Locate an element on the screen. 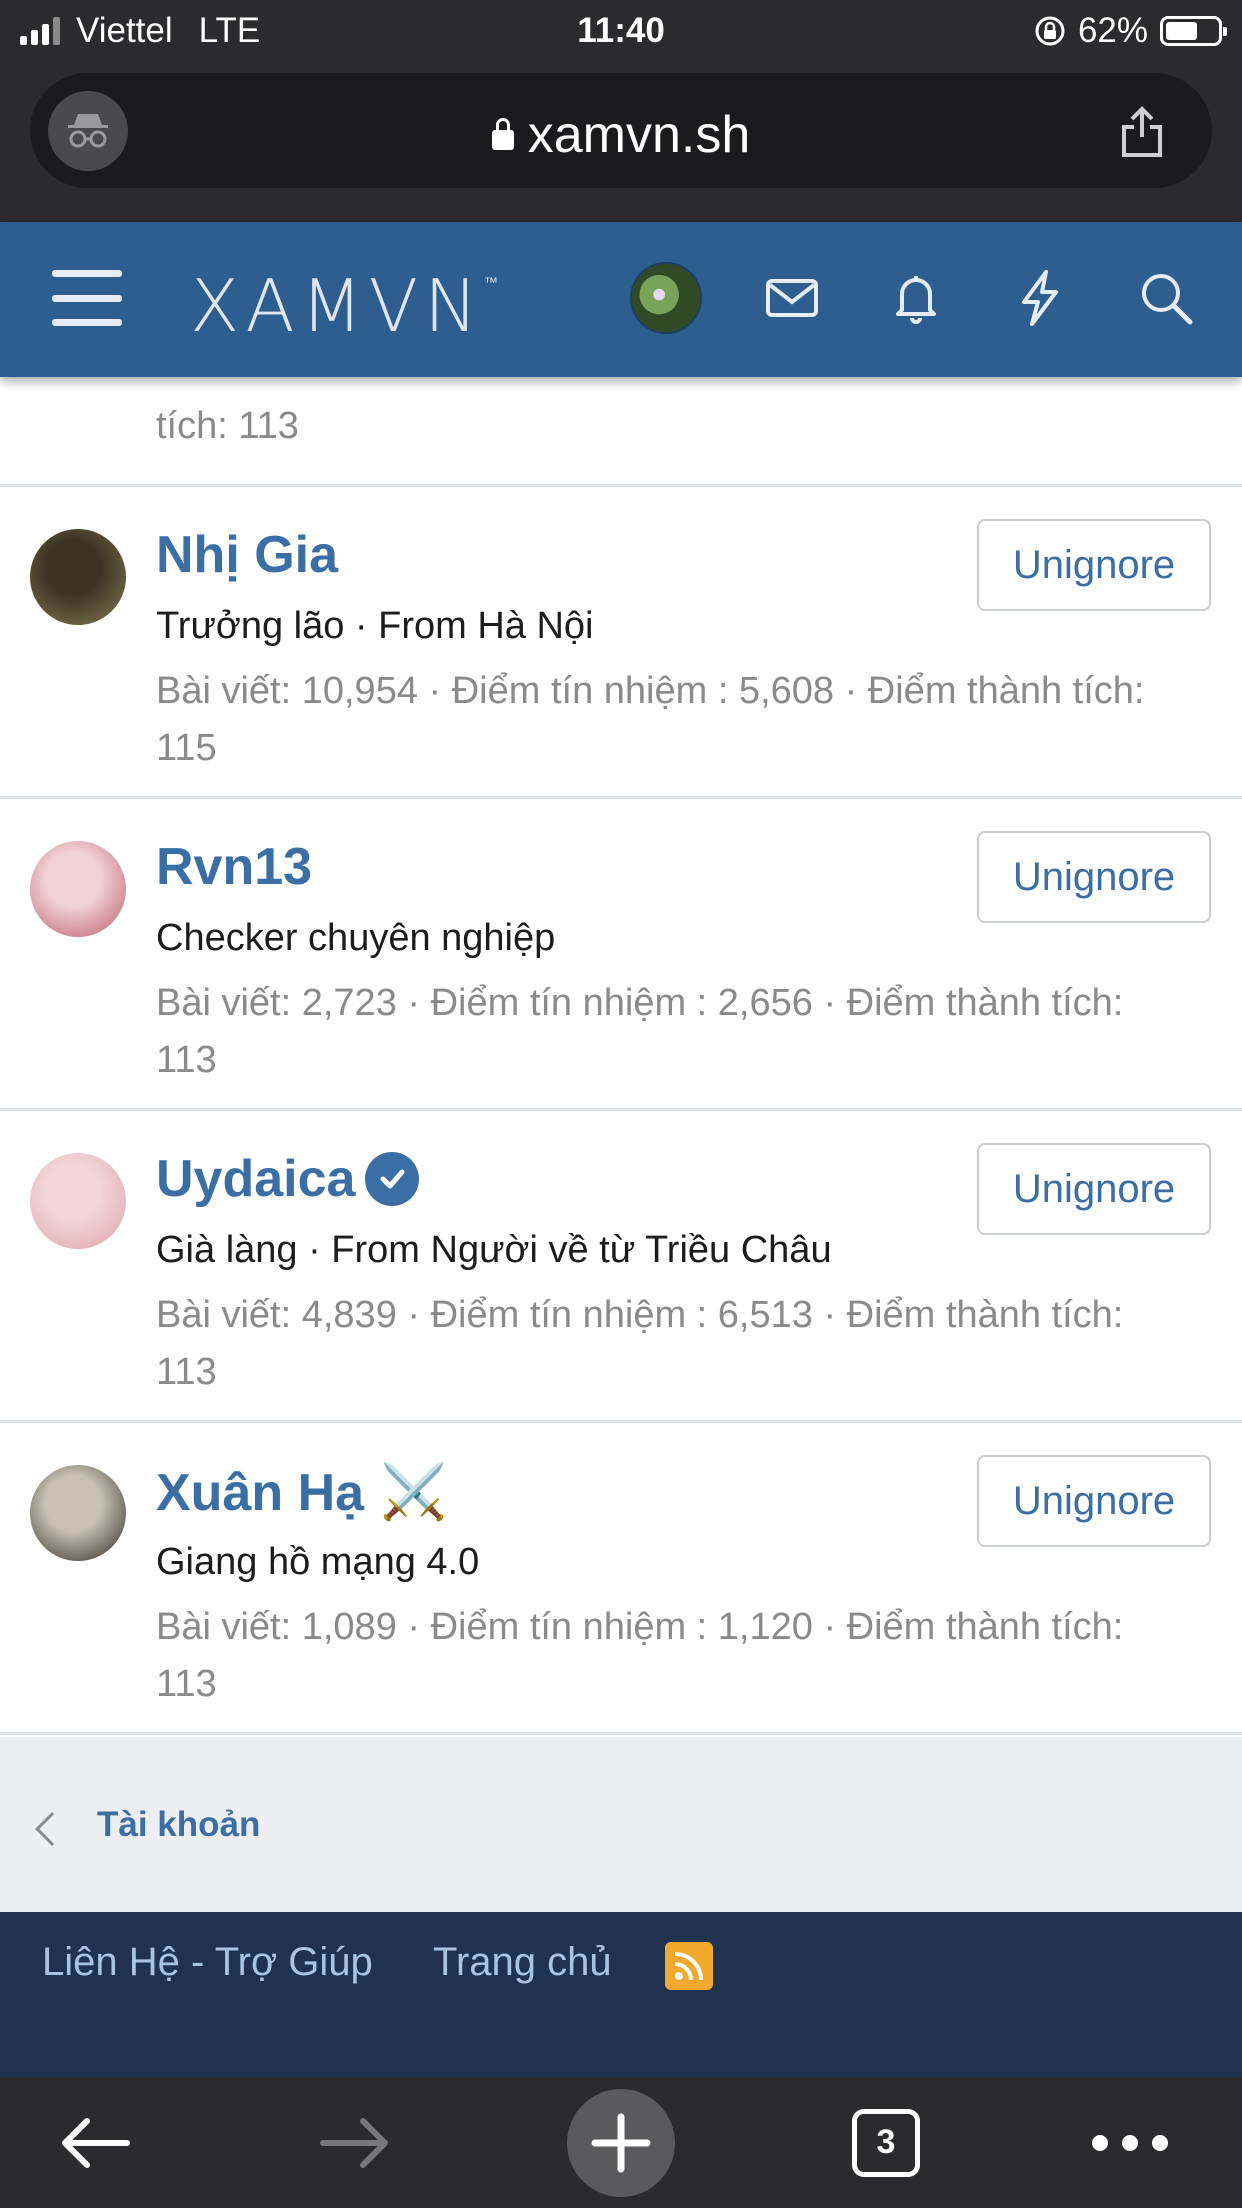 The height and width of the screenshot is (2208, 1242). crossed-swords-icon: ⚔️ is located at coordinates (414, 1492).